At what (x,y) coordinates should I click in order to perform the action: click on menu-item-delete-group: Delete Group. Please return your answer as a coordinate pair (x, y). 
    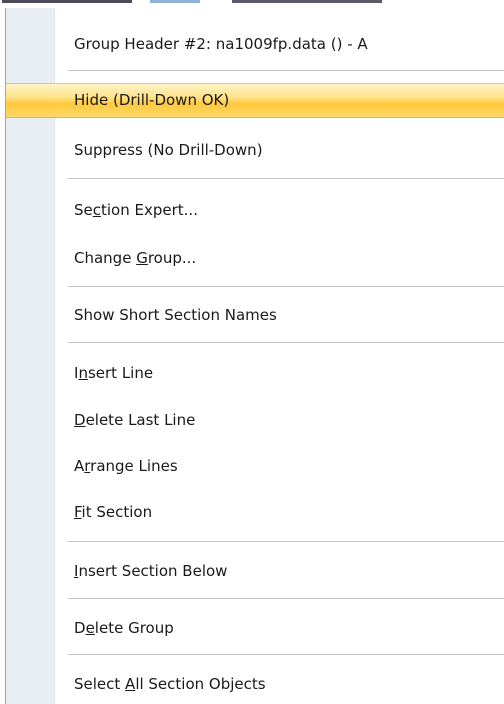
    Looking at the image, I should click on (255, 628).